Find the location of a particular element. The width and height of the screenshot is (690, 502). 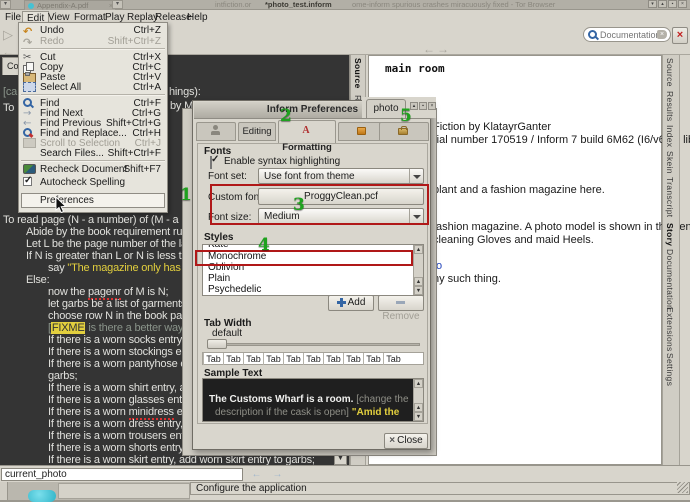

minus-icon is located at coordinates (400, 302).